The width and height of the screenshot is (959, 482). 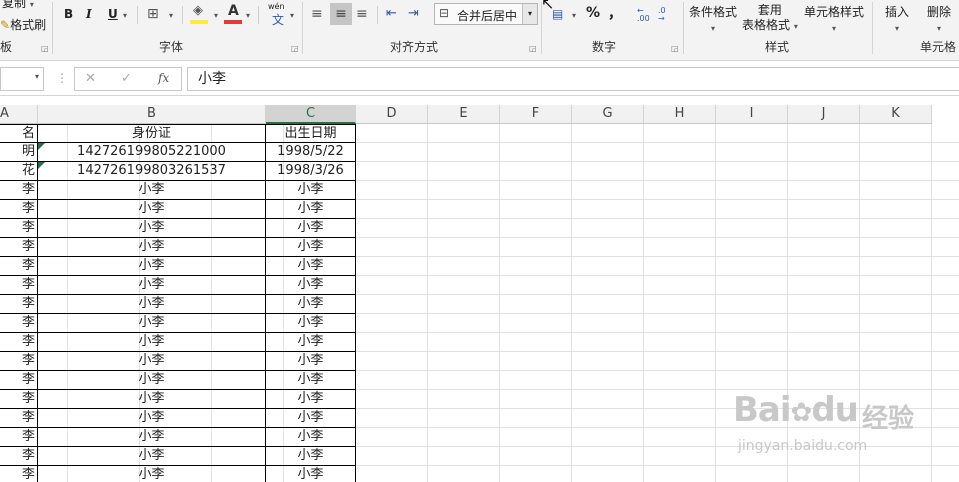 I want to click on accounting-format-icon: ▤, so click(x=557, y=14).